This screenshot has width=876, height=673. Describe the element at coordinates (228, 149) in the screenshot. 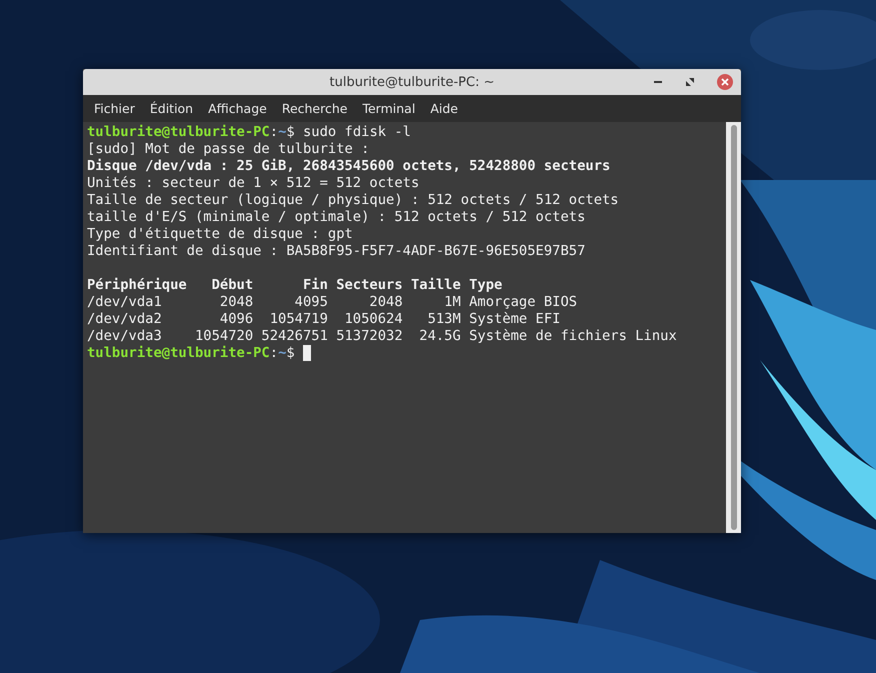

I see `output-line: [sudo] Mot de passe de tulburite :` at that location.